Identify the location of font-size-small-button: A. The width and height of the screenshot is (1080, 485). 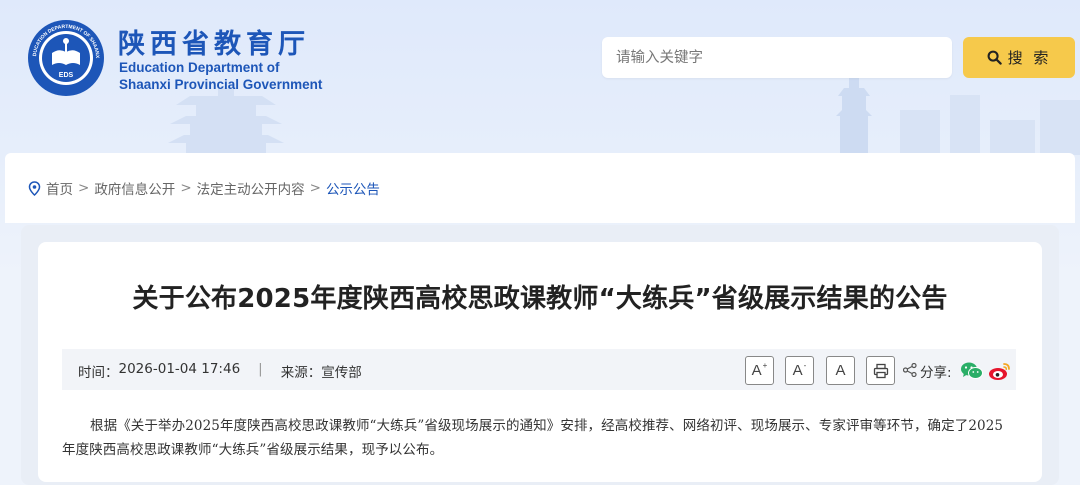
(840, 370).